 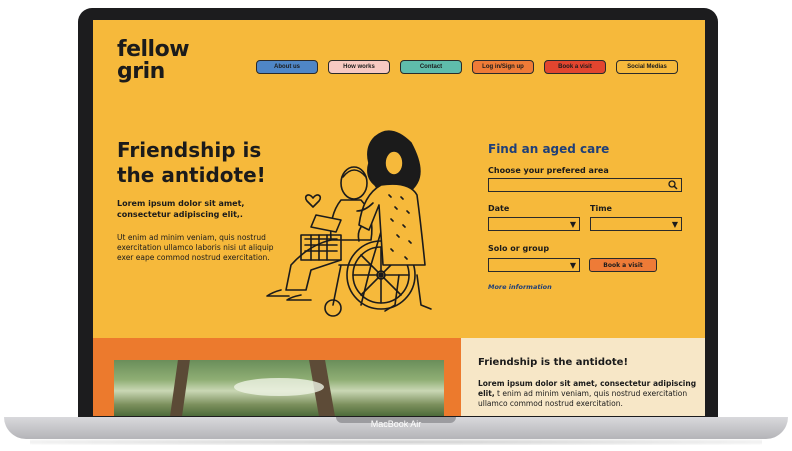 I want to click on nav-login-signup: Log in/Sign up, so click(x=503, y=67).